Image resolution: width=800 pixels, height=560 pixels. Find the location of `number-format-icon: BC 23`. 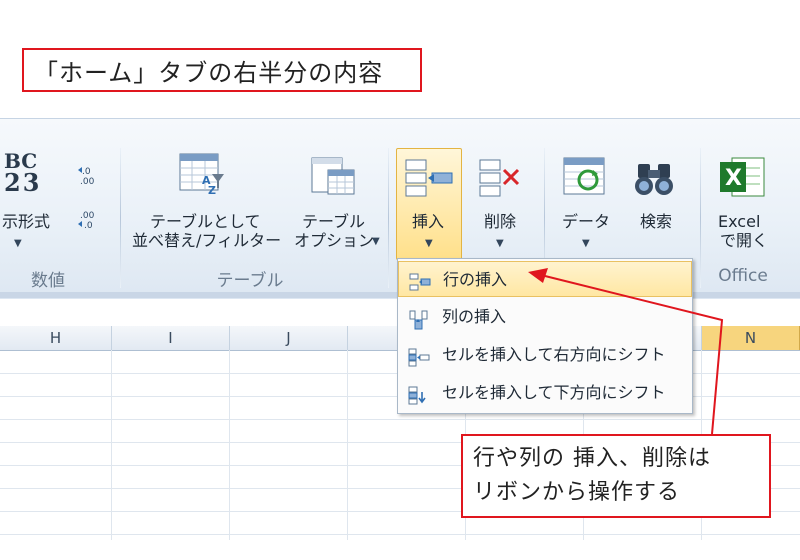

number-format-icon: BC 23 is located at coordinates (34, 175).